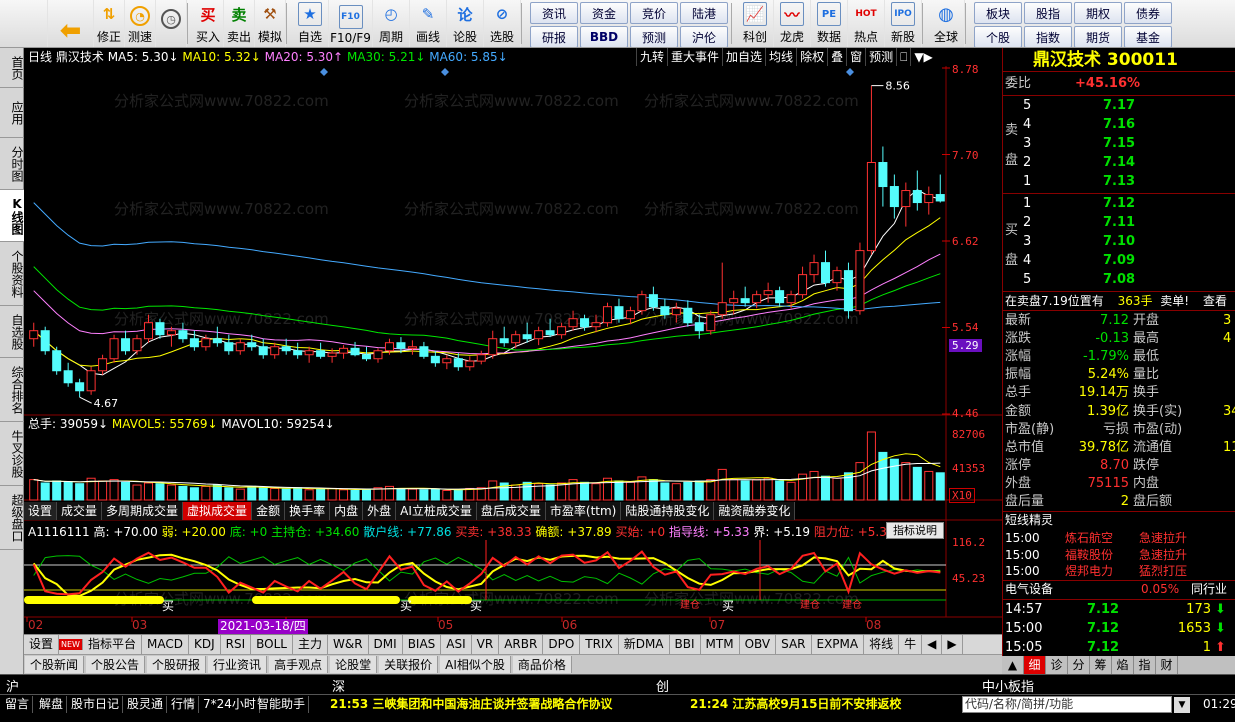  What do you see at coordinates (205, 644) in the screenshot?
I see `ind-tab-kdj: KDJ` at bounding box center [205, 644].